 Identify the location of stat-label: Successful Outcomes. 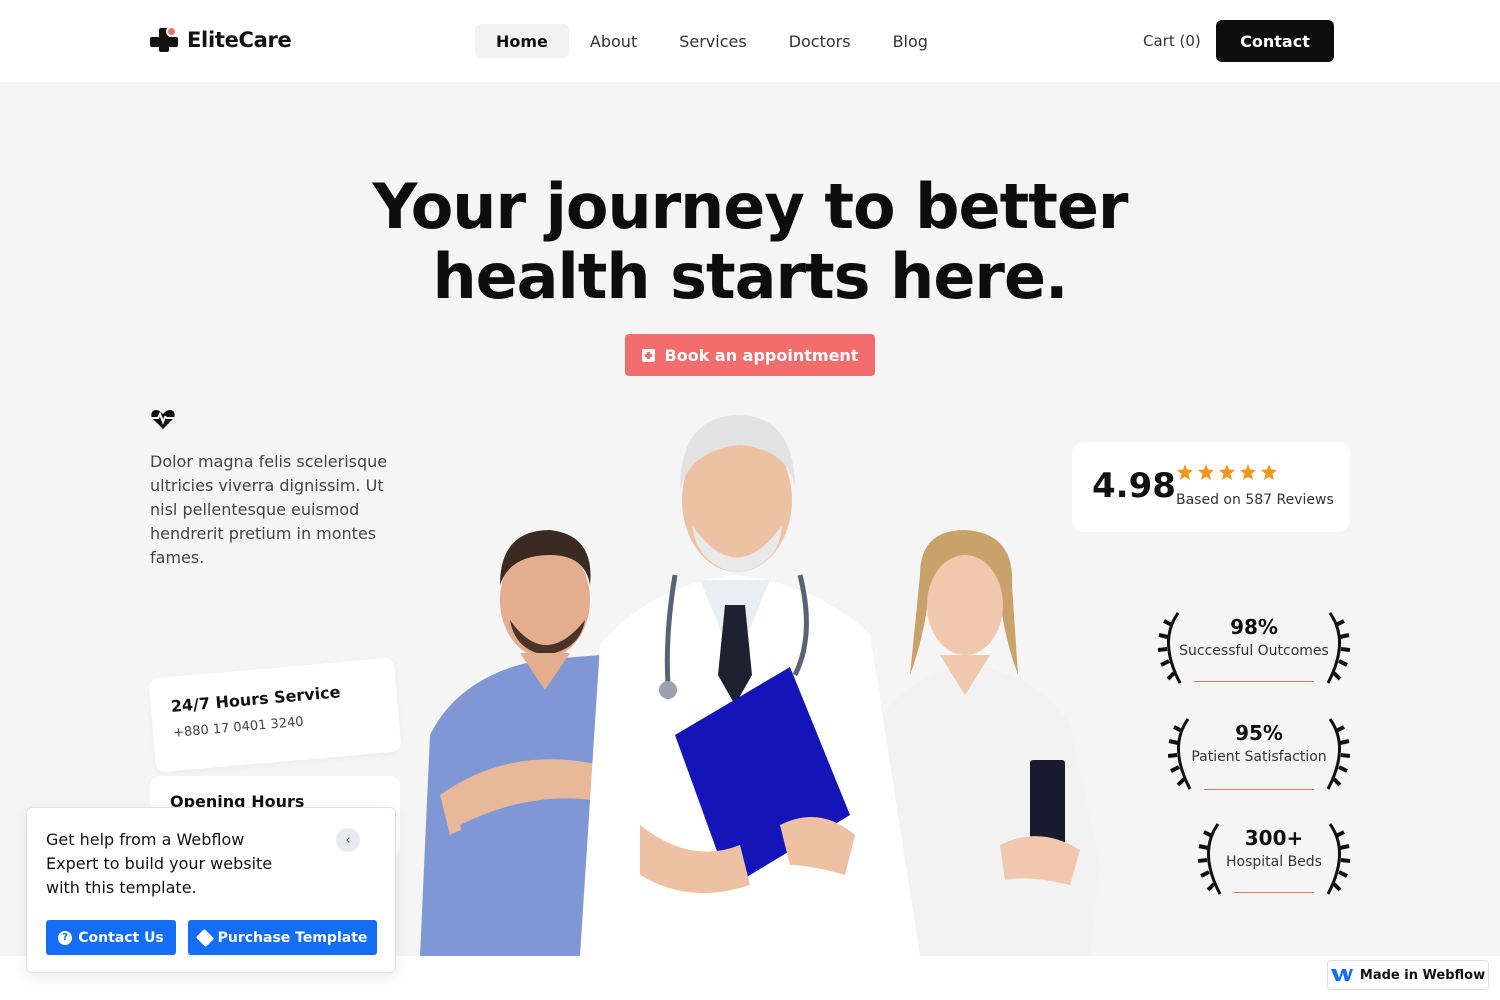
(1254, 651).